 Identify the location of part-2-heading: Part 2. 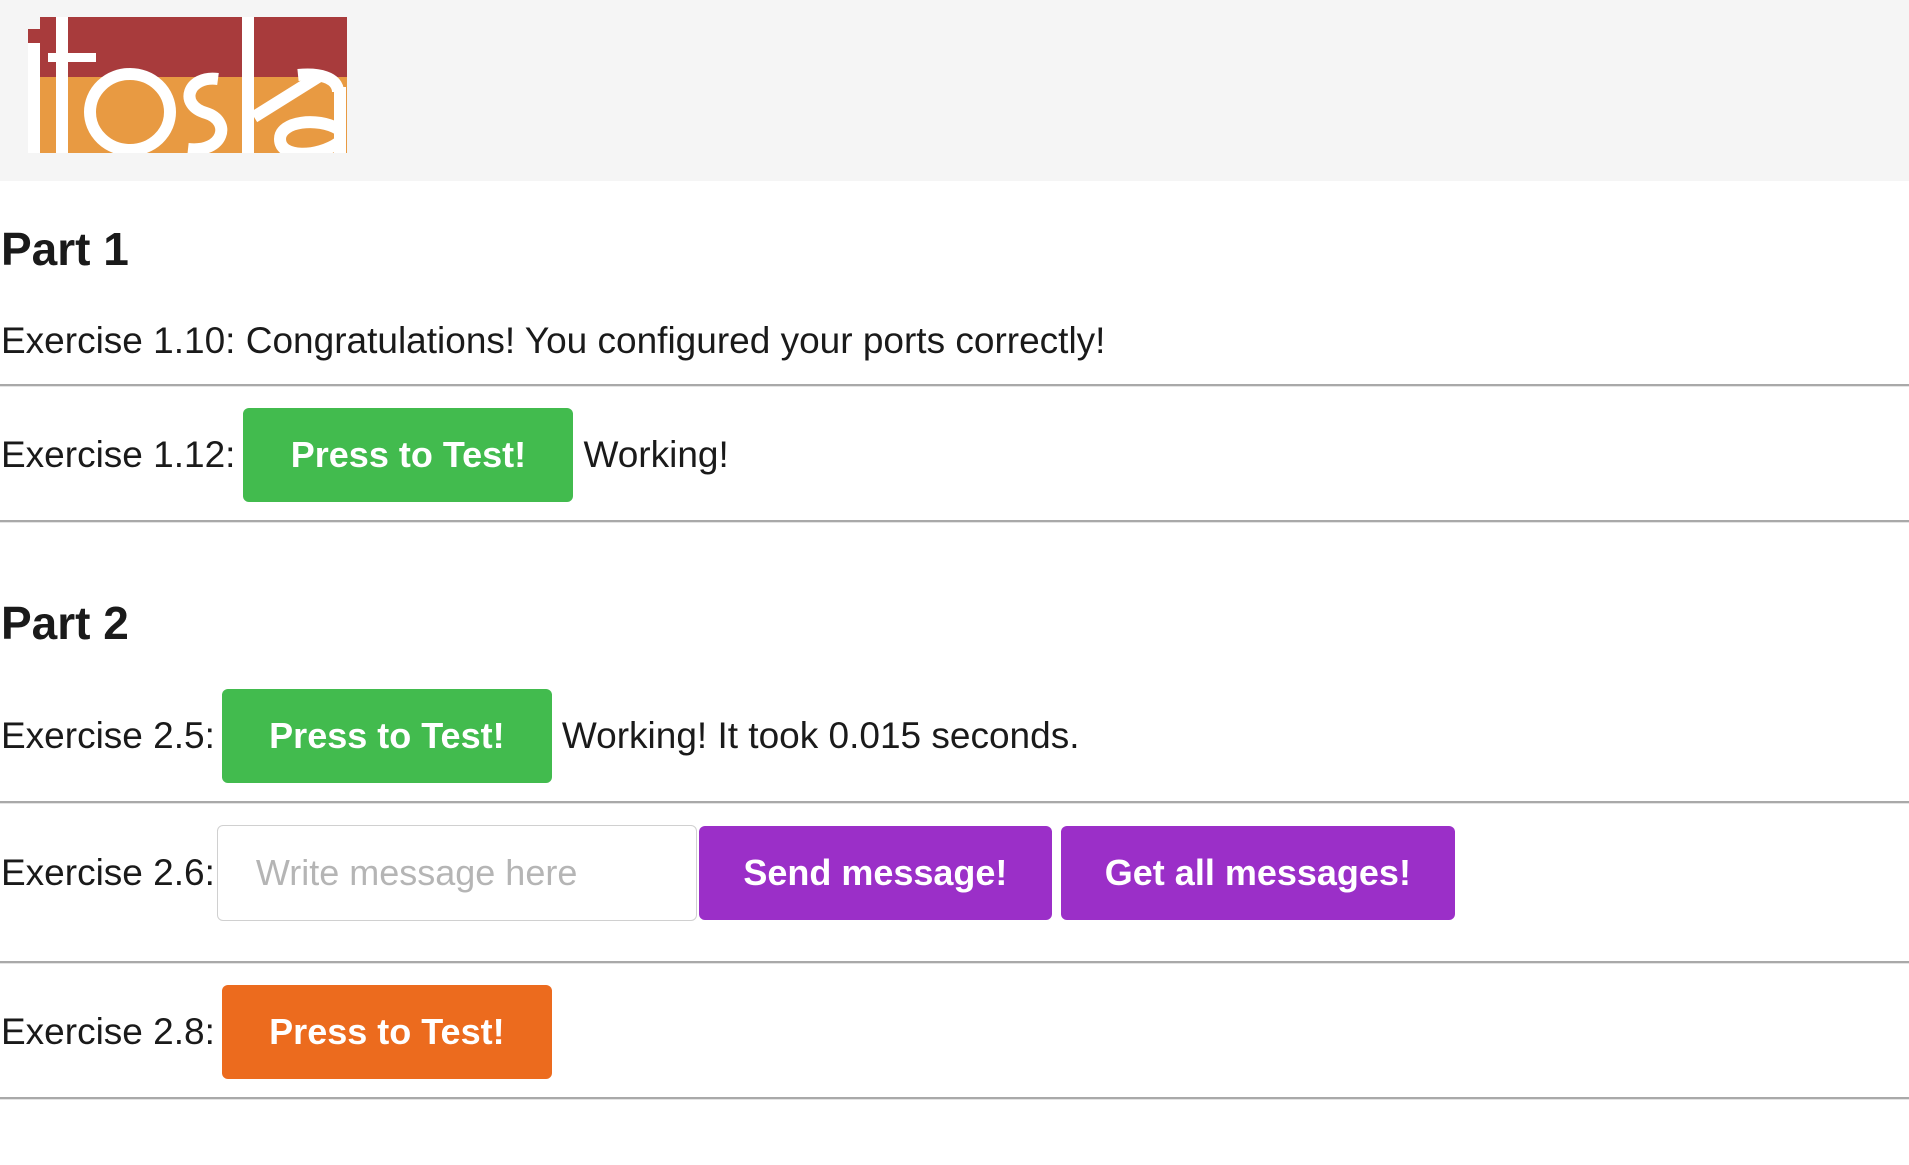
(65, 623).